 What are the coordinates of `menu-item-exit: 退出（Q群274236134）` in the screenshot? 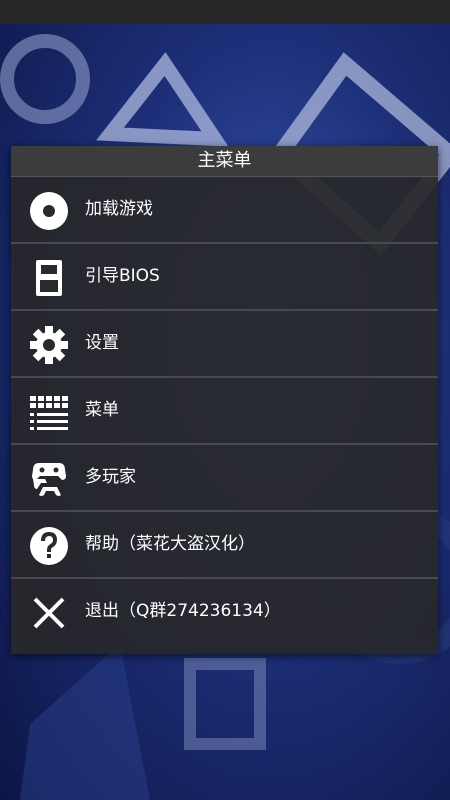 It's located at (224, 611).